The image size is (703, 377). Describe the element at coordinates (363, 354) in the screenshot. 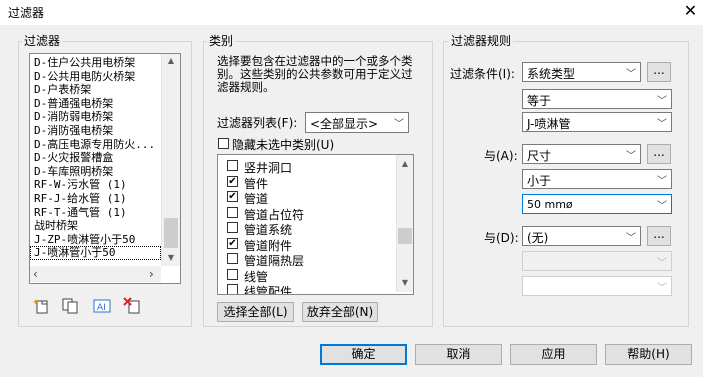

I see `ok-button: 确定` at that location.